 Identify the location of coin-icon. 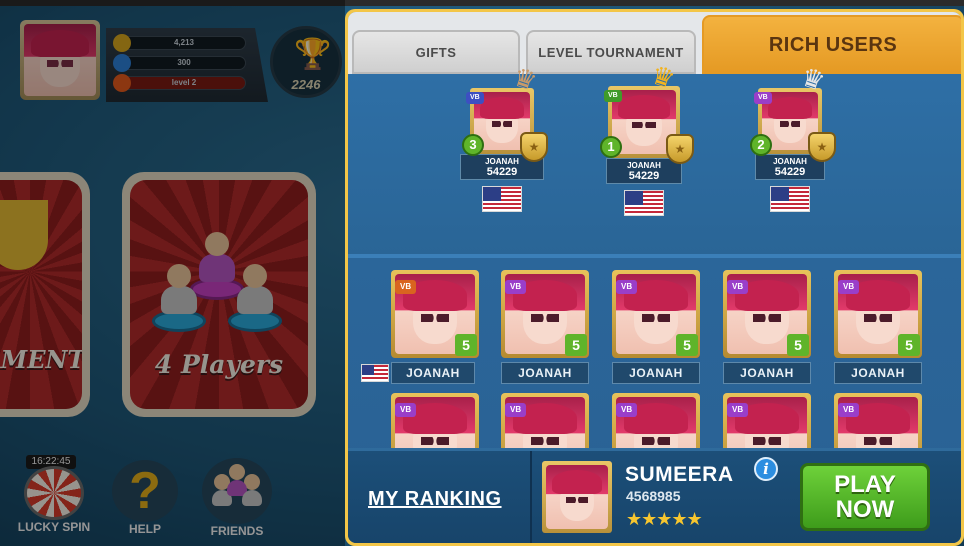
(122, 43).